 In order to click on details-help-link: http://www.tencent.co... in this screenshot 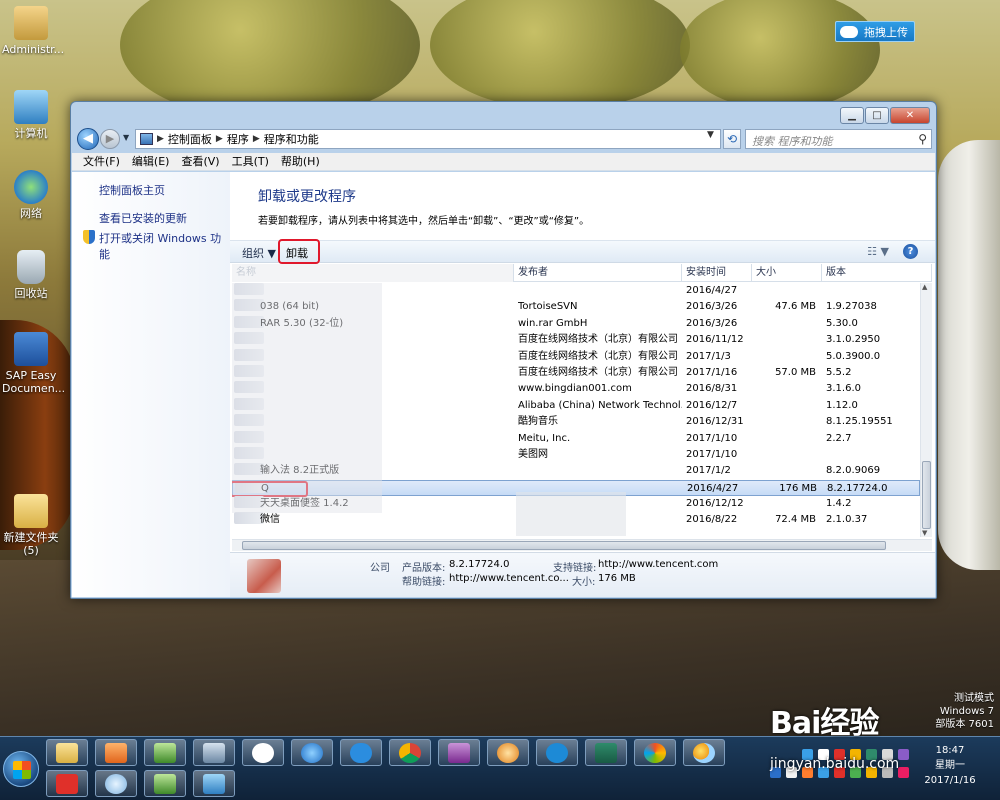, I will do `click(509, 578)`.